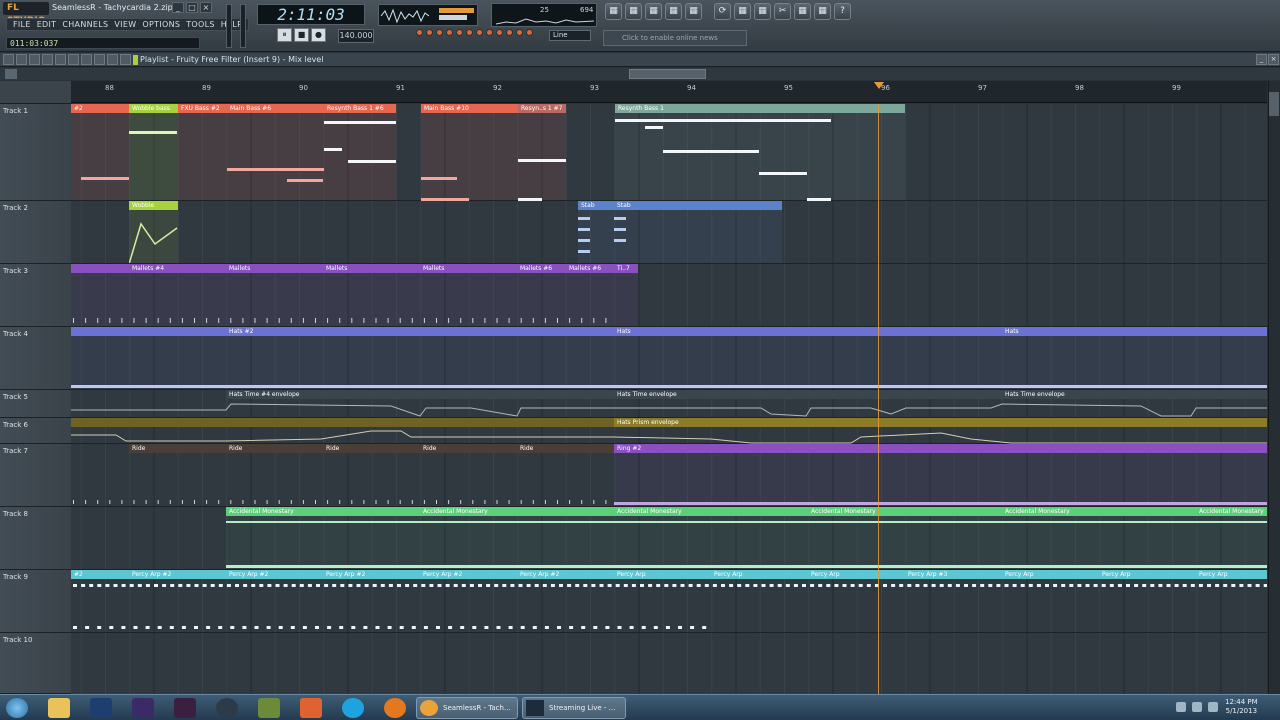 This screenshot has height=720, width=1280. I want to click on pause-button: ⏸, so click(284, 35).